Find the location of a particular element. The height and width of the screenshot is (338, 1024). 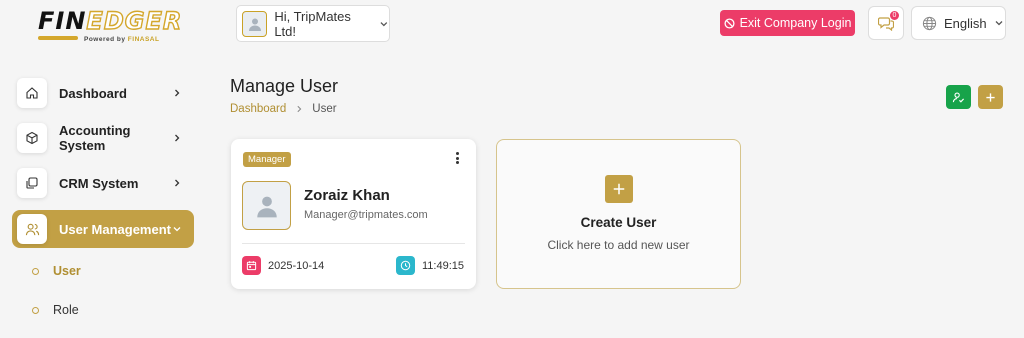

logo-tagline: Powered by FINASAL is located at coordinates (126, 39).